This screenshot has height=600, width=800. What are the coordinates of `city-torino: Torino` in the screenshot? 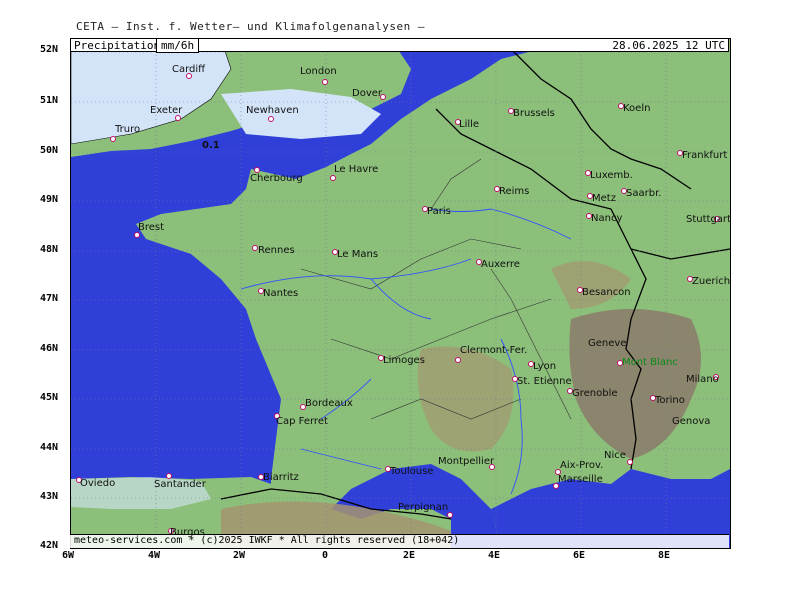 It's located at (670, 400).